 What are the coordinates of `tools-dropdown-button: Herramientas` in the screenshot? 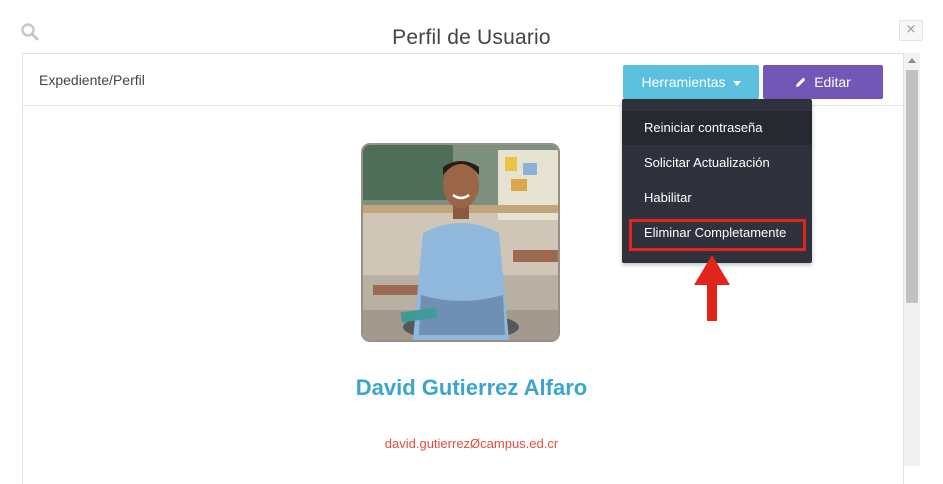 It's located at (691, 82).